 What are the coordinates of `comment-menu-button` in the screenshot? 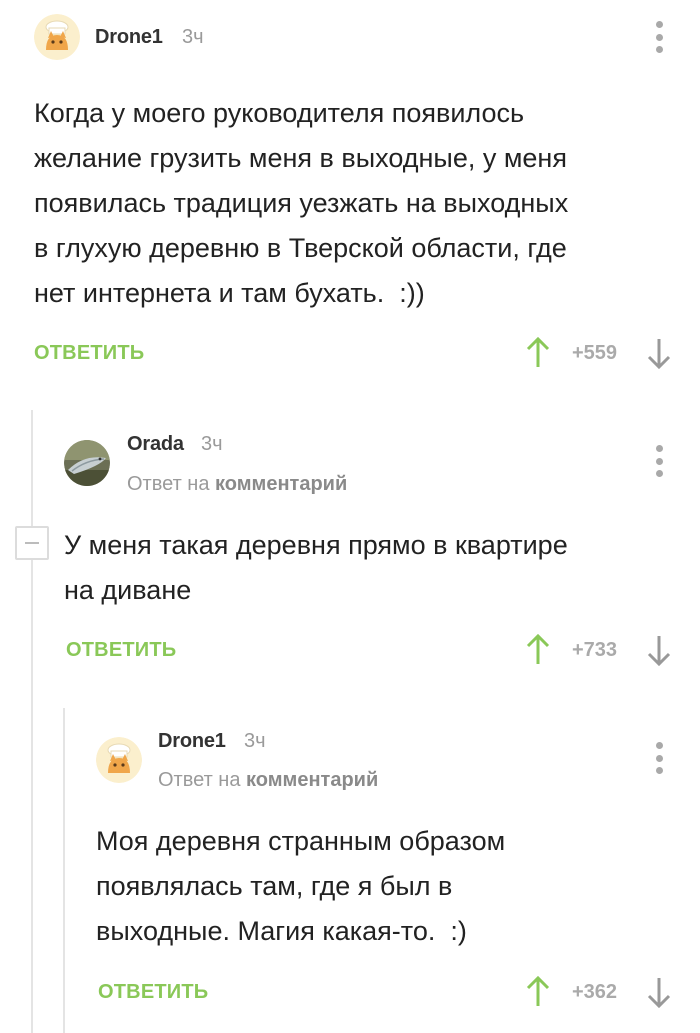 It's located at (659, 758).